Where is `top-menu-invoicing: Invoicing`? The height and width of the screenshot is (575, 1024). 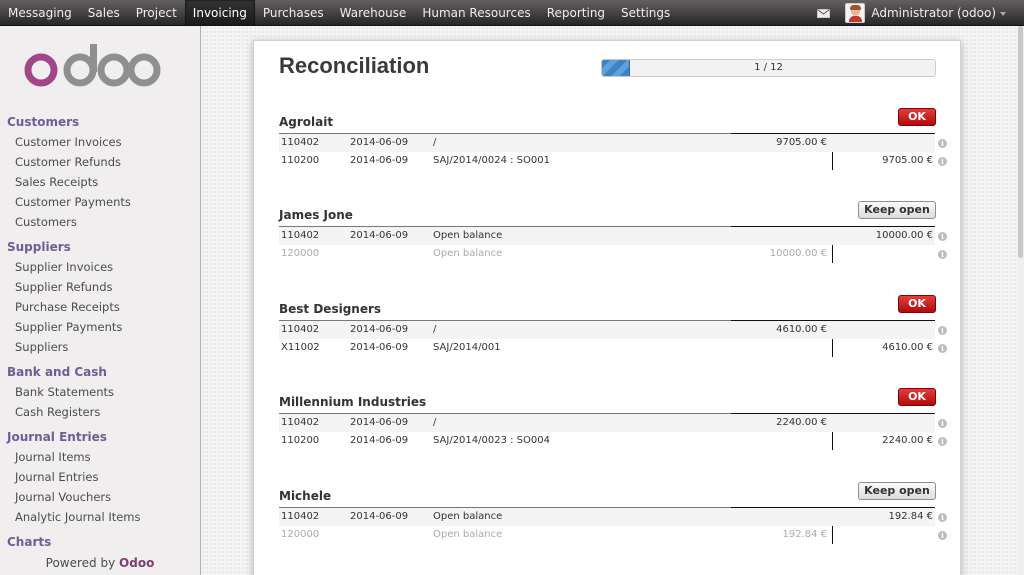 top-menu-invoicing: Invoicing is located at coordinates (219, 13).